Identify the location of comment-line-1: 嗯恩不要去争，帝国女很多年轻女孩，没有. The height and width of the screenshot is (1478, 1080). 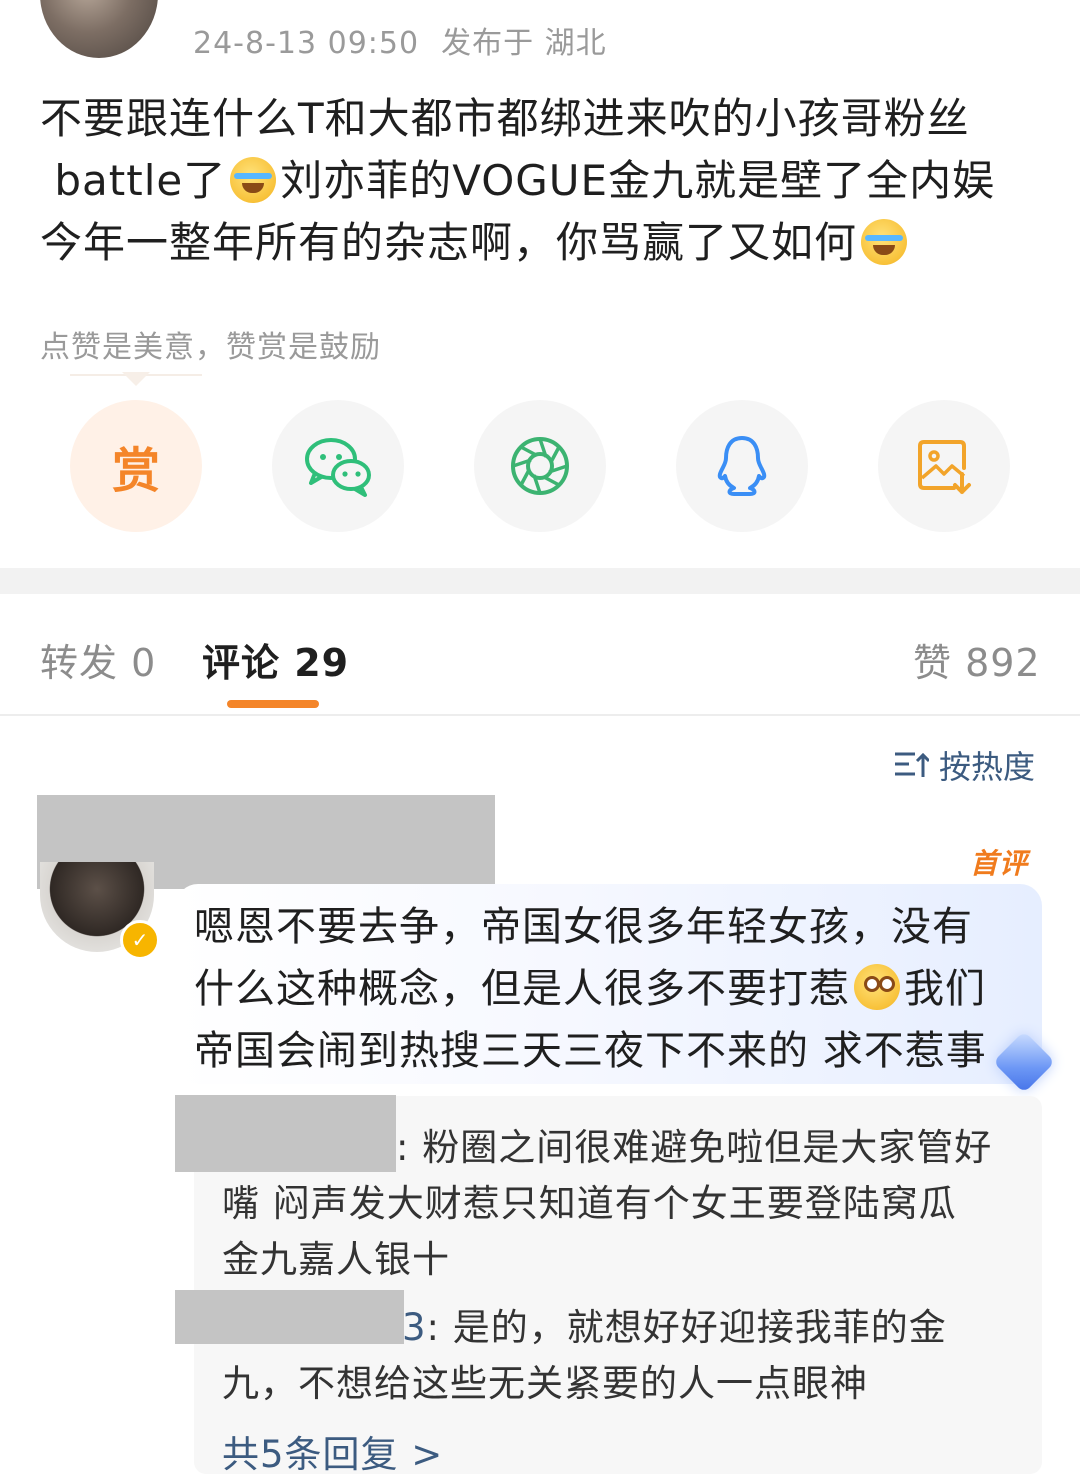
(583, 927).